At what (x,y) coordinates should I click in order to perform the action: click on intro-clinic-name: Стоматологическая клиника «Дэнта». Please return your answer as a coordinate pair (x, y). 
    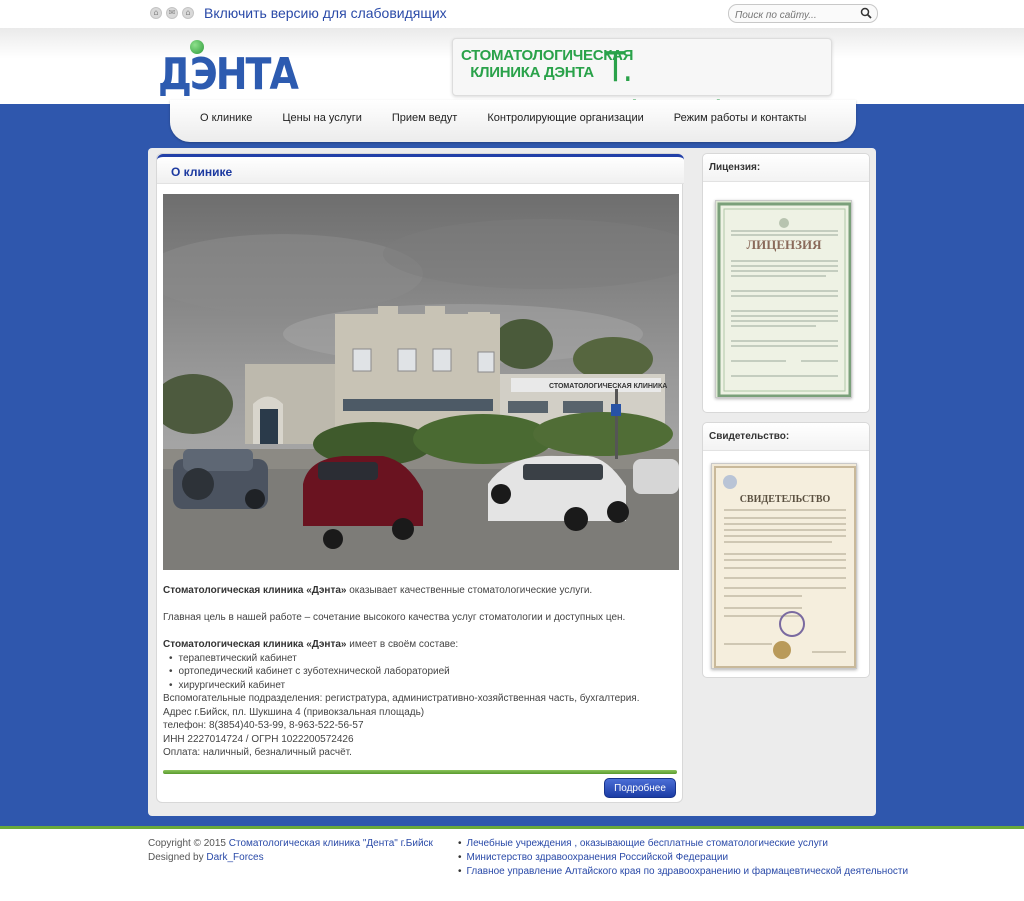
    Looking at the image, I should click on (255, 590).